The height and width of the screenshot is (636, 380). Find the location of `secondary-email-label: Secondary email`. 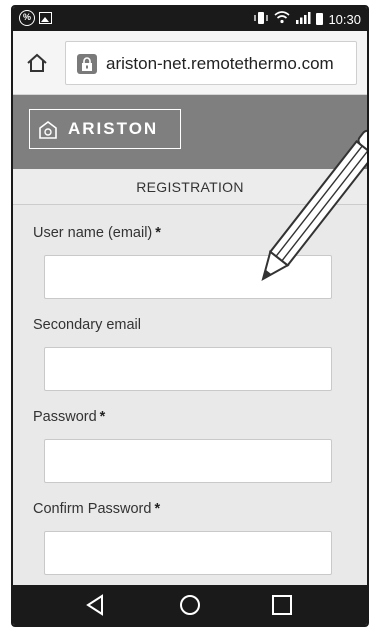

secondary-email-label: Secondary email is located at coordinates (88, 325).